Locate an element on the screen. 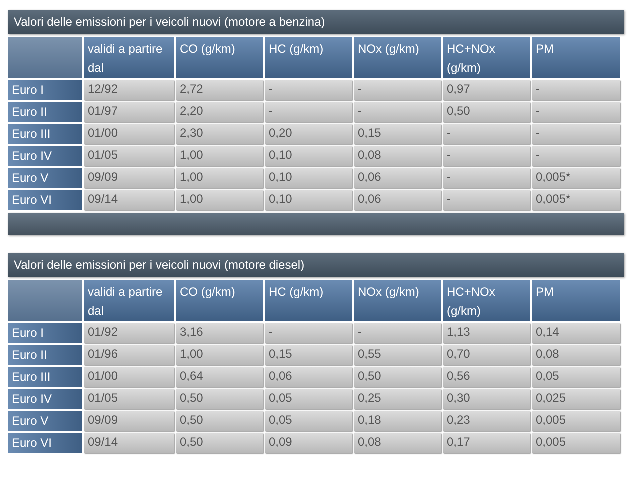 This screenshot has height=482, width=632. table-cell: 01/97 is located at coordinates (129, 112).